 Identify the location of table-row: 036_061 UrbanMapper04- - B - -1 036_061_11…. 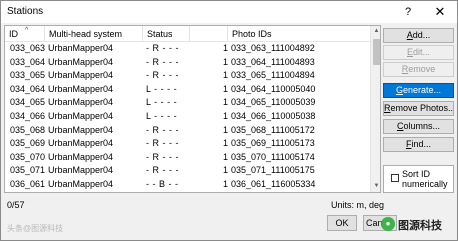
(187, 185).